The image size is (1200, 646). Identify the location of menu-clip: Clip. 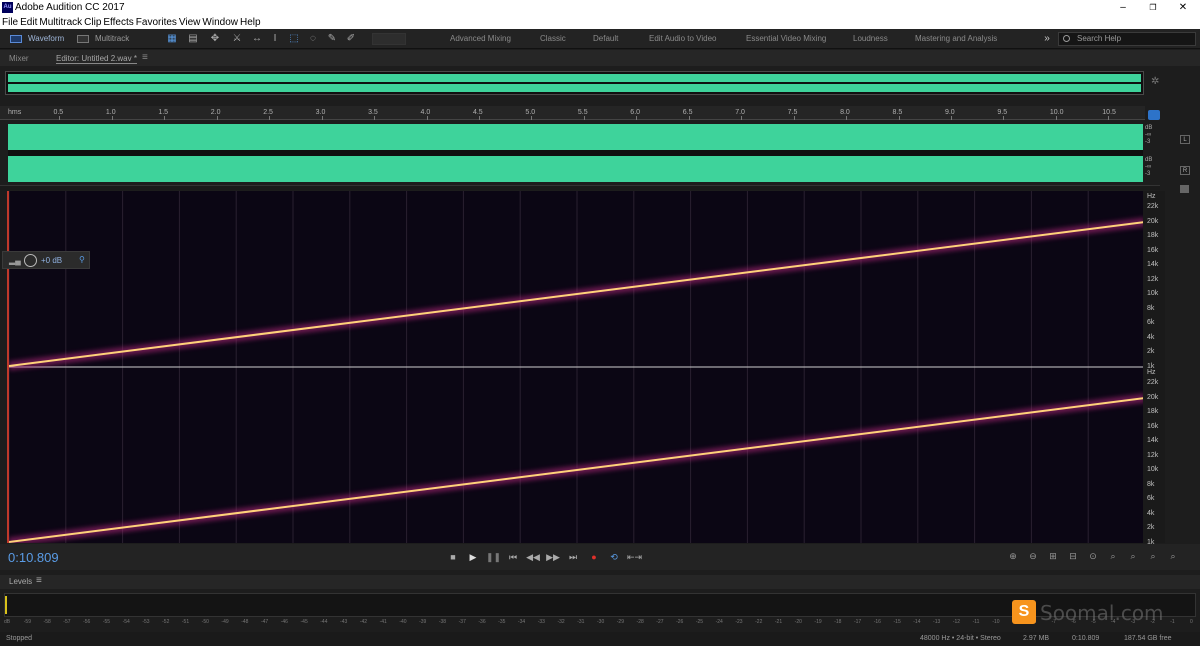
(92, 22).